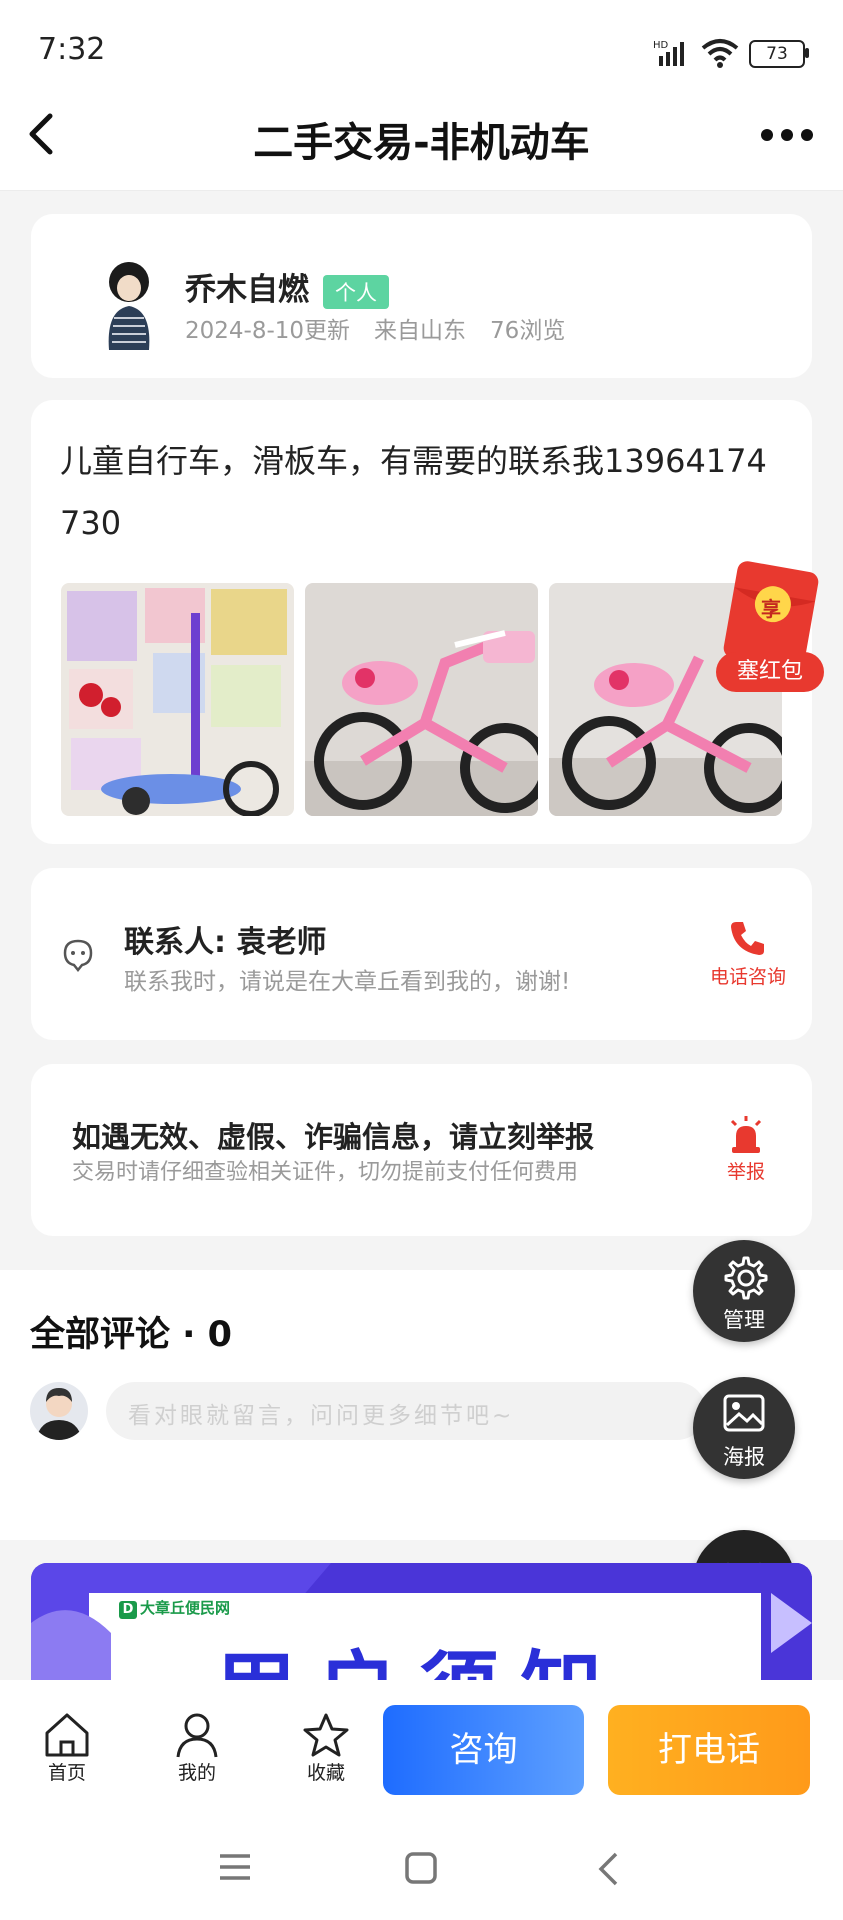  I want to click on tab-mine: 我的, so click(197, 1748).